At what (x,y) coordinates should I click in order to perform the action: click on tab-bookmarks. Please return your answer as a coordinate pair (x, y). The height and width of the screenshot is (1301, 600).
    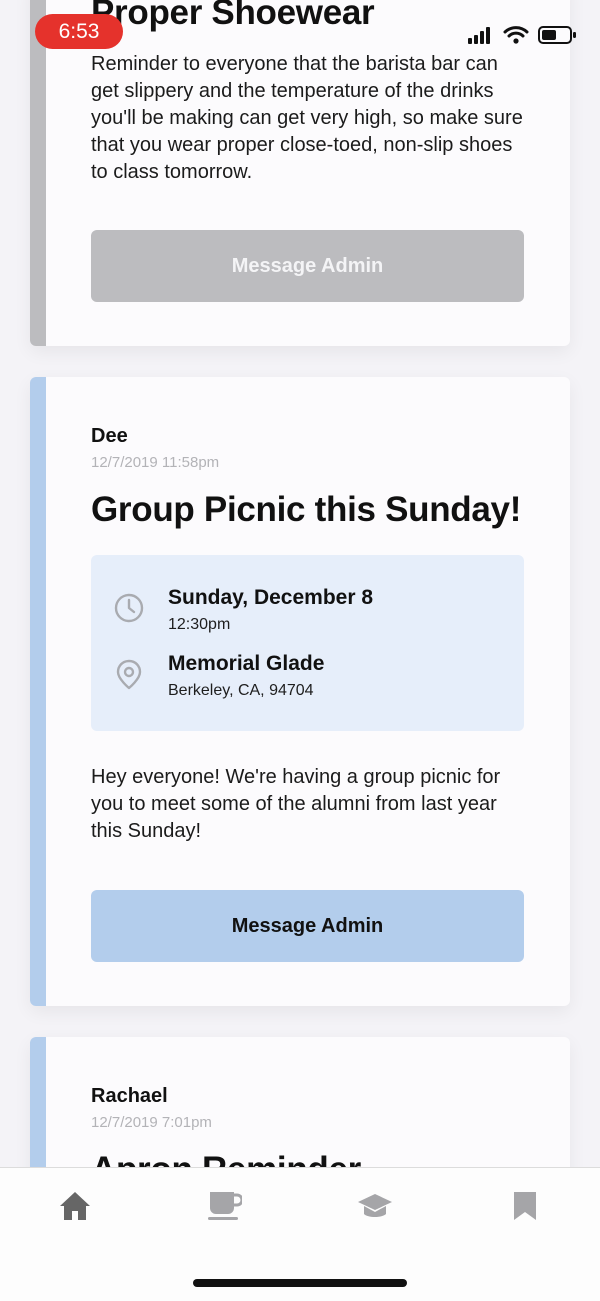
    Looking at the image, I should click on (525, 1206).